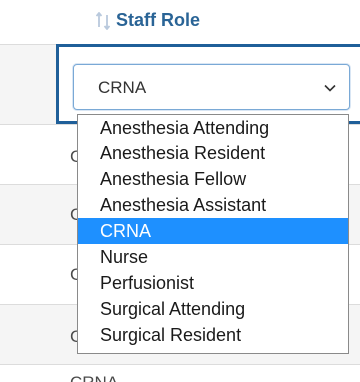 The width and height of the screenshot is (360, 382). I want to click on option-anesthesia-assistant: Anesthesia Assistant, so click(213, 205).